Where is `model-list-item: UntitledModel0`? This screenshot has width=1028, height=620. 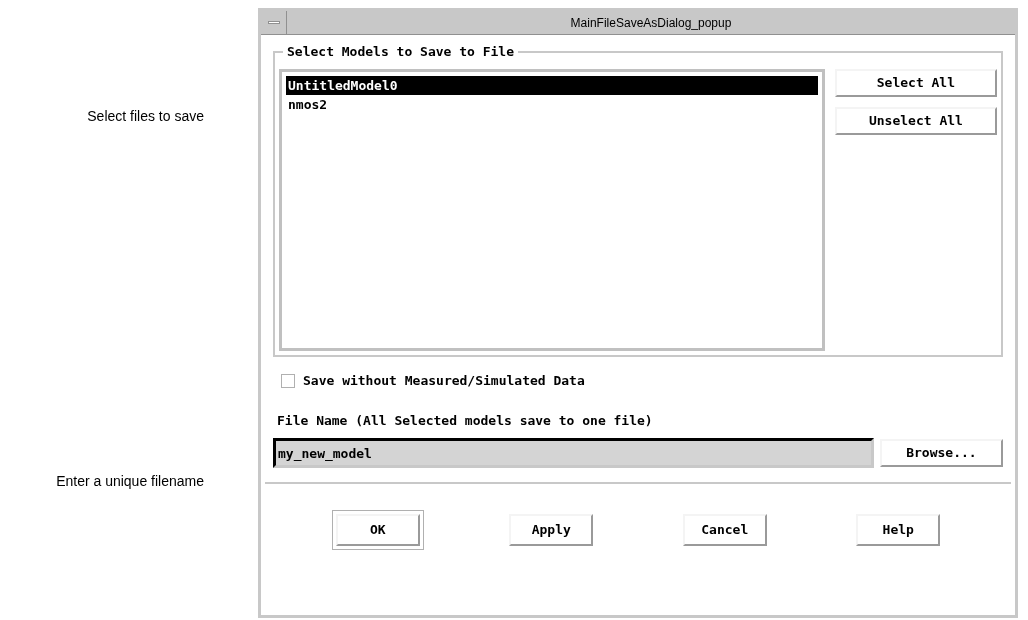 model-list-item: UntitledModel0 is located at coordinates (552, 85).